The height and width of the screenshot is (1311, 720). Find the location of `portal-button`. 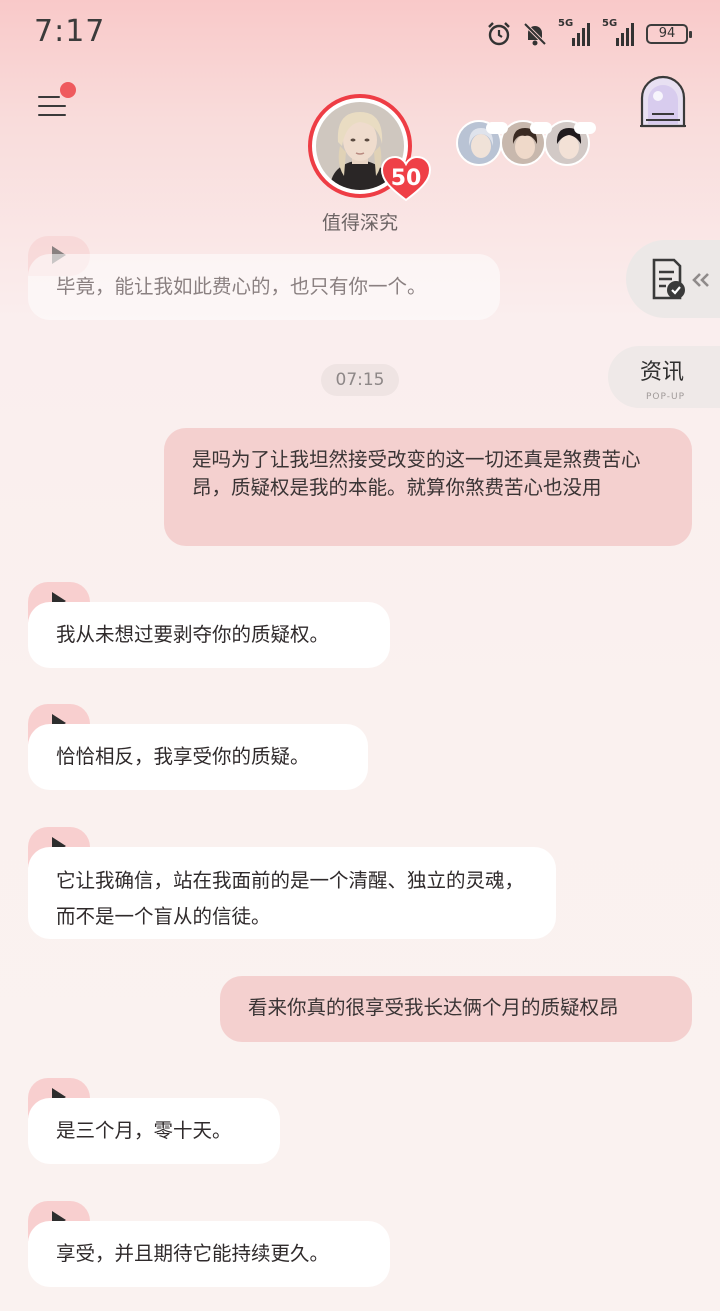

portal-button is located at coordinates (663, 103).